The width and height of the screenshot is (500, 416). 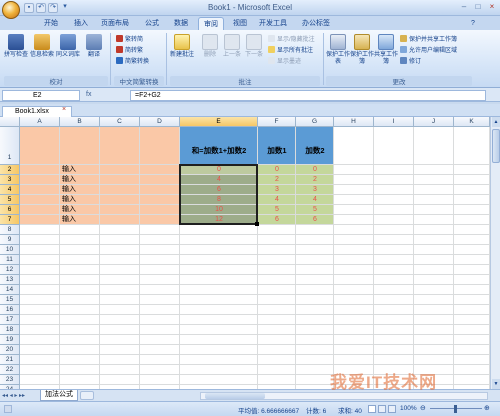 I want to click on next-comment-button: 下一条, so click(x=254, y=46).